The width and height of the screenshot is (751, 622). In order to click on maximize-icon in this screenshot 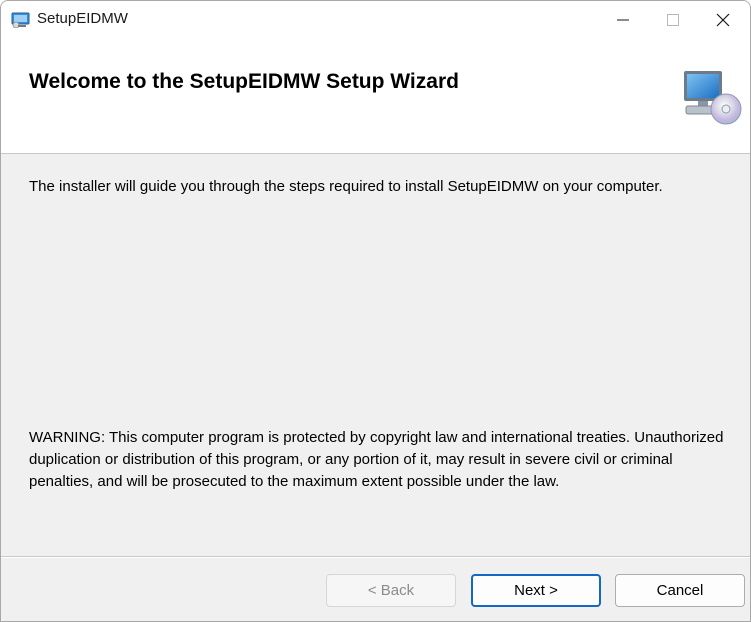, I will do `click(673, 20)`.